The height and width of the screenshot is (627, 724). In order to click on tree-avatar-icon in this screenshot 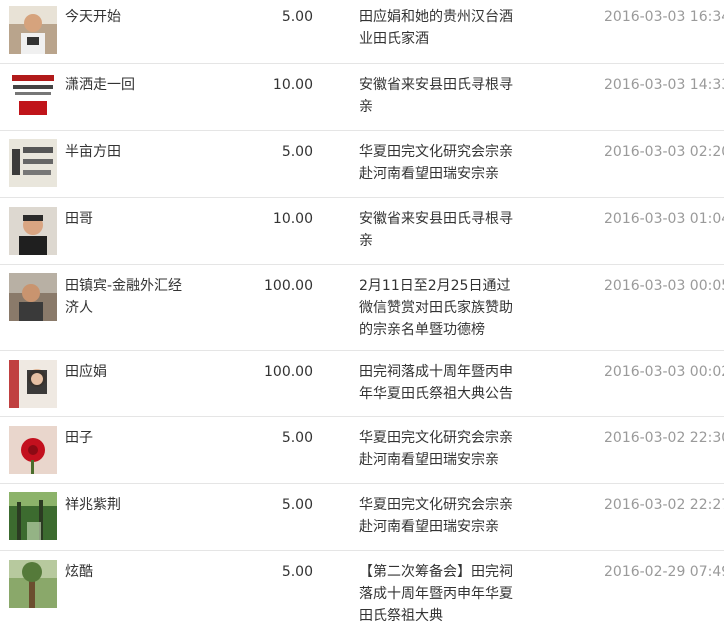, I will do `click(33, 584)`.